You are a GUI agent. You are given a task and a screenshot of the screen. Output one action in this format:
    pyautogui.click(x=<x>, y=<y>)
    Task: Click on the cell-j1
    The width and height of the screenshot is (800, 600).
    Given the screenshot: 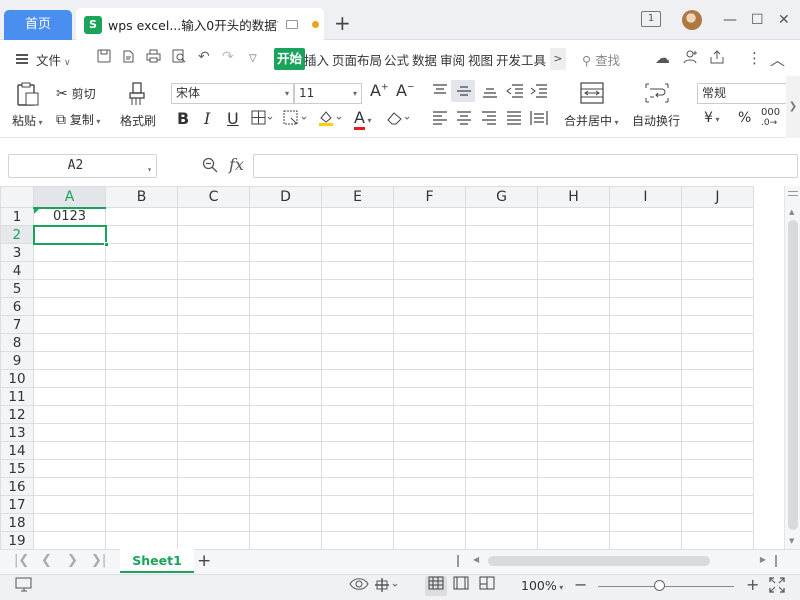 What is the action you would take?
    pyautogui.click(x=717, y=216)
    